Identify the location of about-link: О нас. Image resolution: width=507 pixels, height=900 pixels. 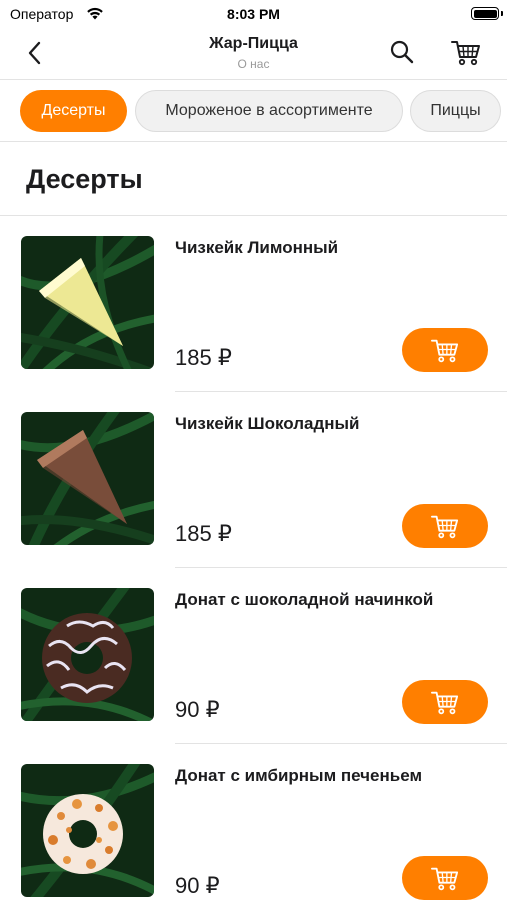
(253, 64).